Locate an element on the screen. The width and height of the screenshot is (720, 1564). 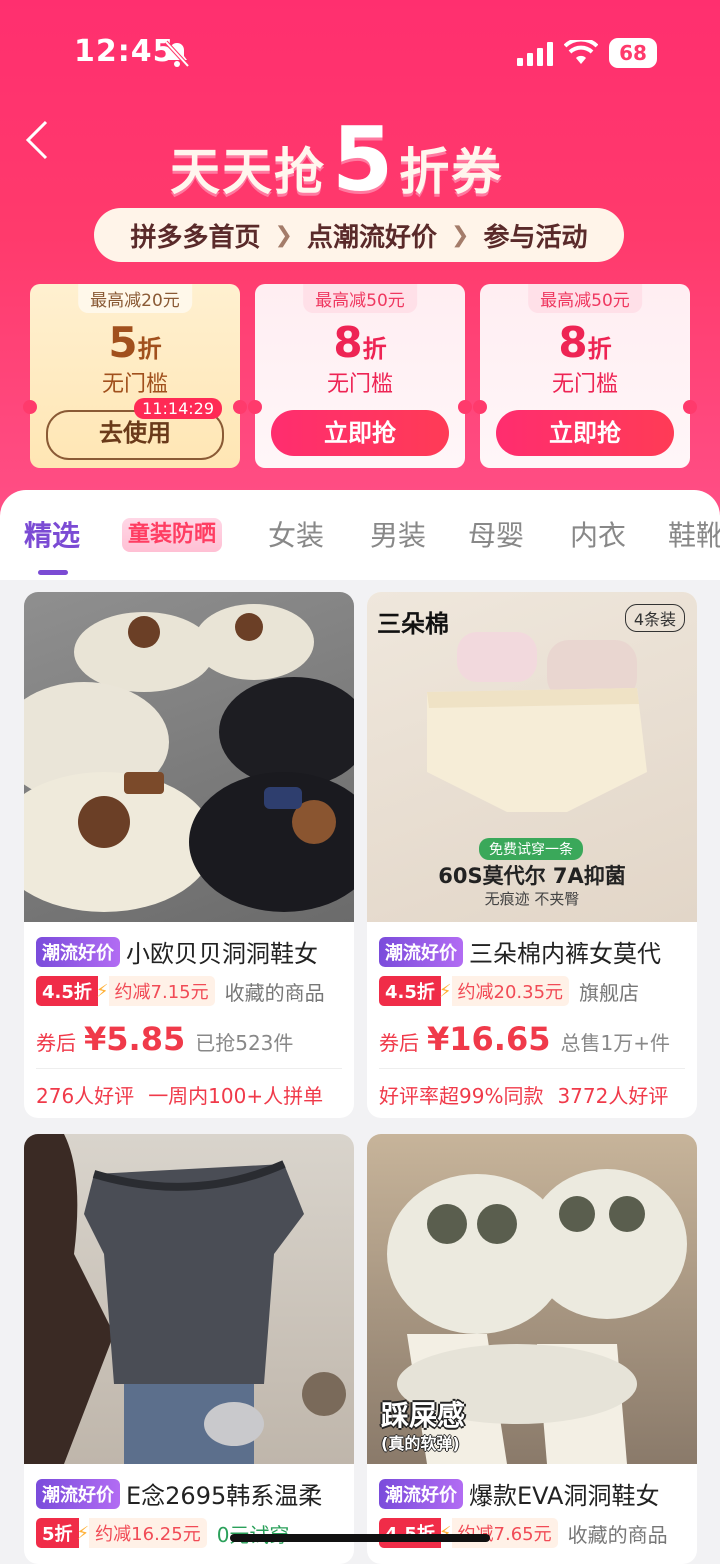
coupon-card: 最高减20元 5折 无门槛 去使用 11:14:29 is located at coordinates (135, 376).